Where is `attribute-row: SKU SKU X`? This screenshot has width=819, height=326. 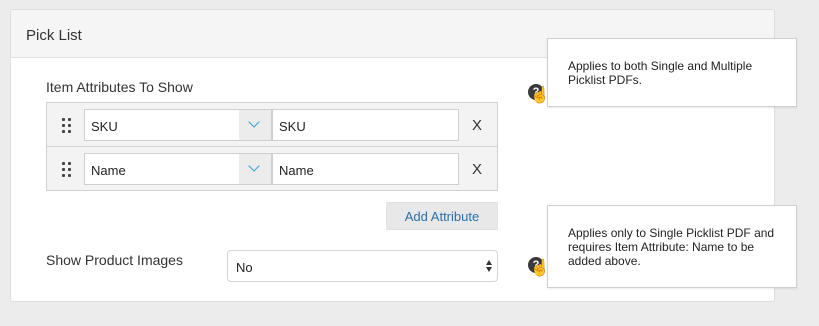
attribute-row: SKU SKU X is located at coordinates (272, 125).